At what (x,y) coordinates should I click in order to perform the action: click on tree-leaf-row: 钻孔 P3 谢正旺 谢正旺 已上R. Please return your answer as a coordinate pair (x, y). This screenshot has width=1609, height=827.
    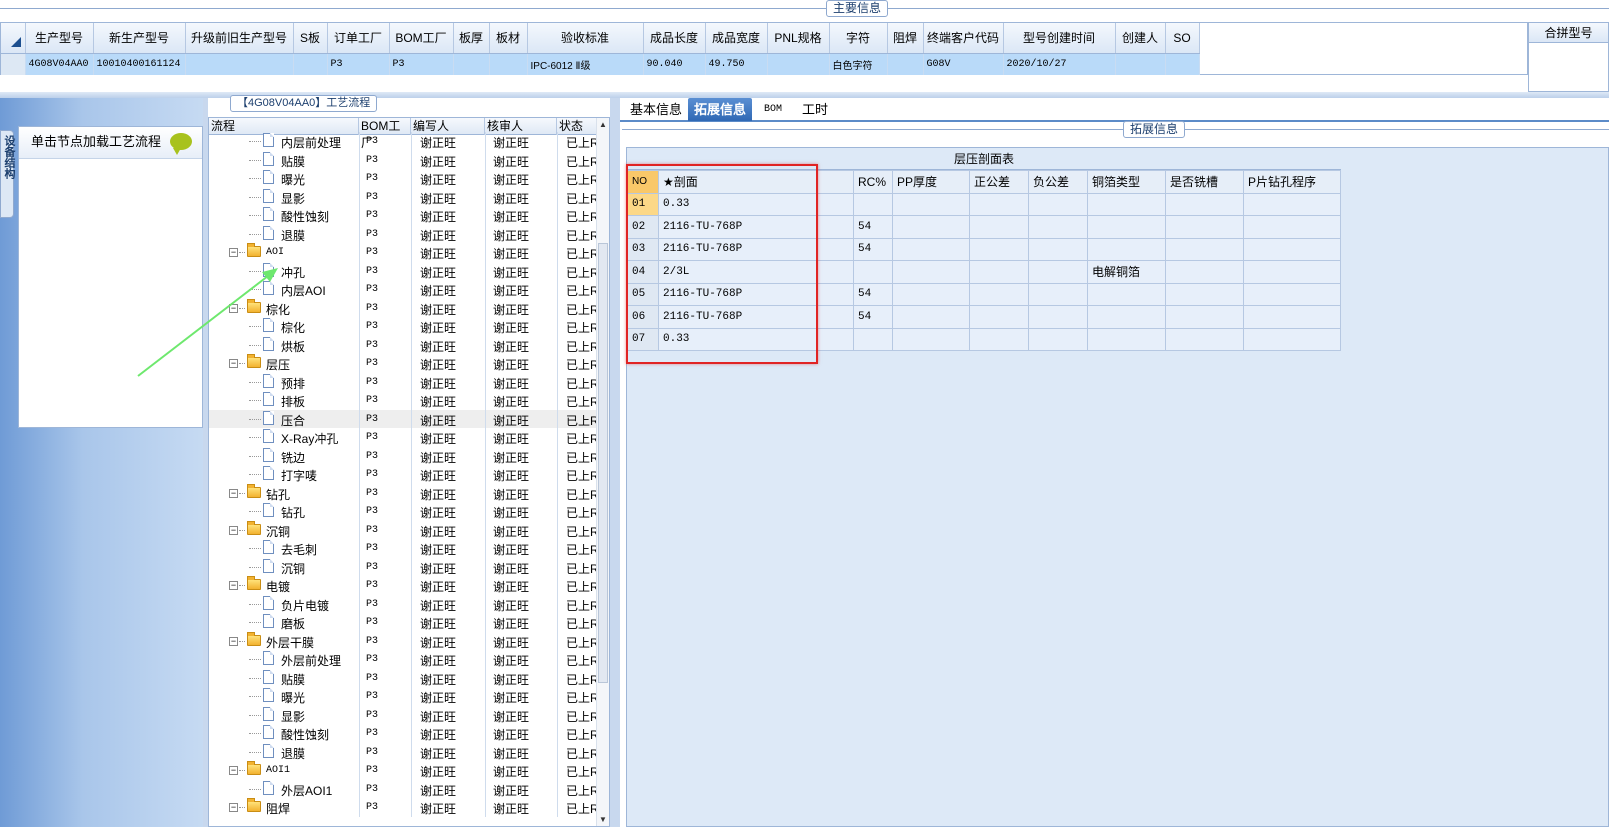
    Looking at the image, I should click on (404, 511).